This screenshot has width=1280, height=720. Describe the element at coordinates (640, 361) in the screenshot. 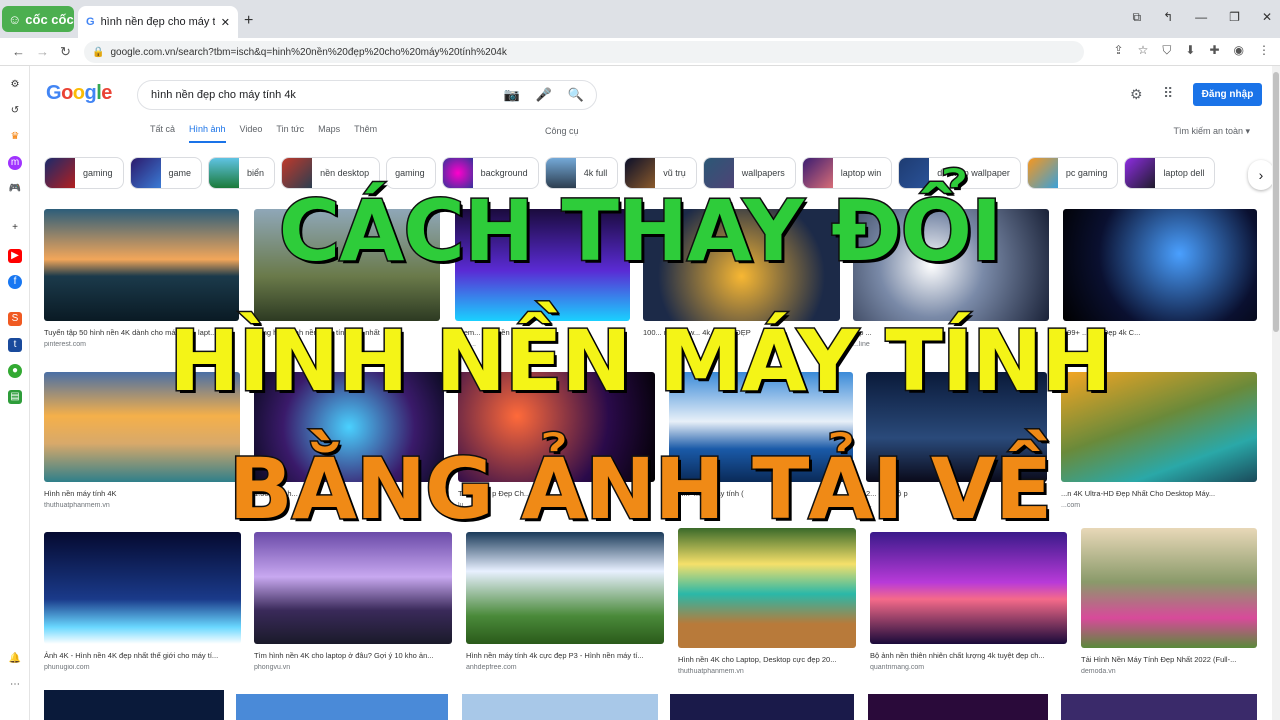

I see `overlay-title-line2: HÌNH NỀN MÁY TÍNH` at that location.